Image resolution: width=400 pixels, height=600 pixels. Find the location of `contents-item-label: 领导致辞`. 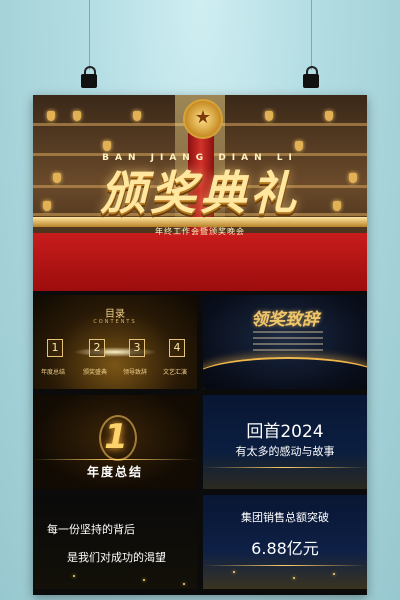

contents-item-label: 领导致辞 is located at coordinates (134, 372).